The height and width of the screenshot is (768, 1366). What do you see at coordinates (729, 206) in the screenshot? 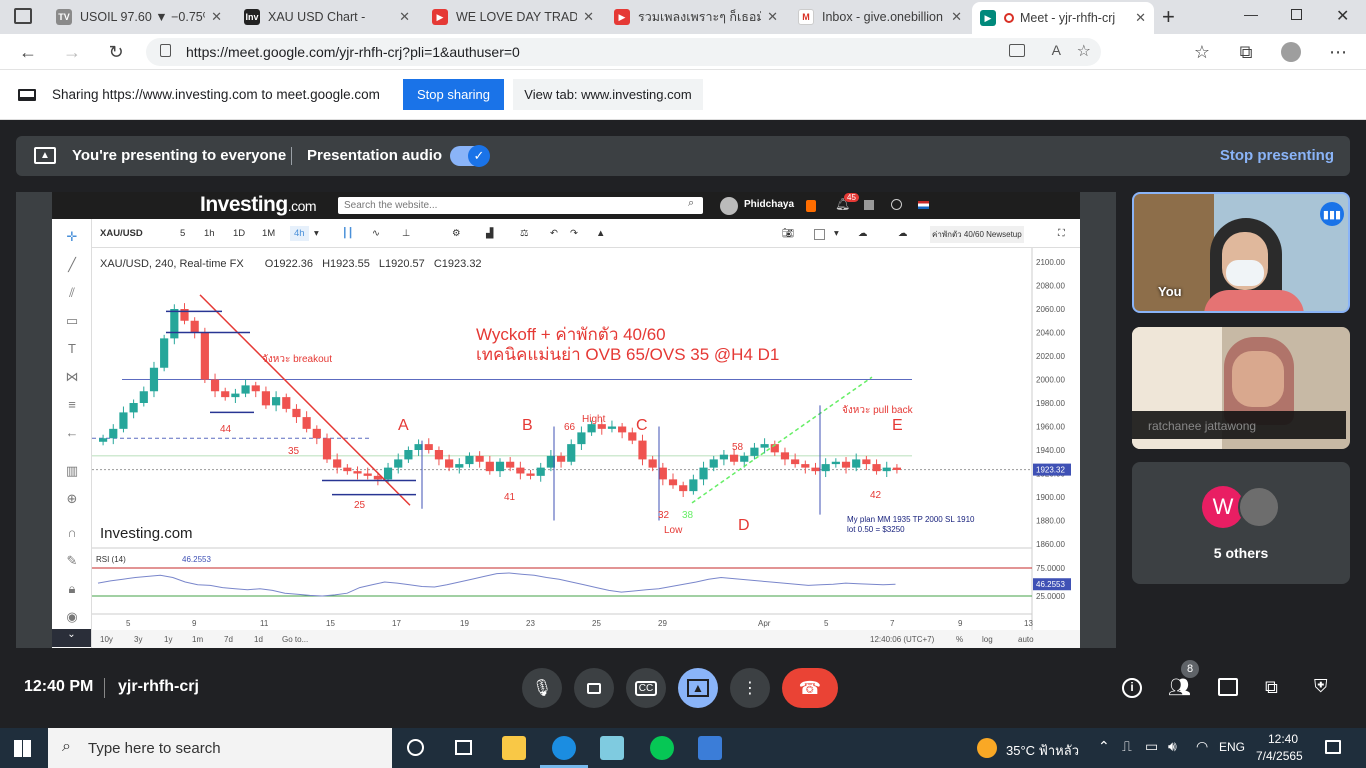
I see `avatar` at bounding box center [729, 206].